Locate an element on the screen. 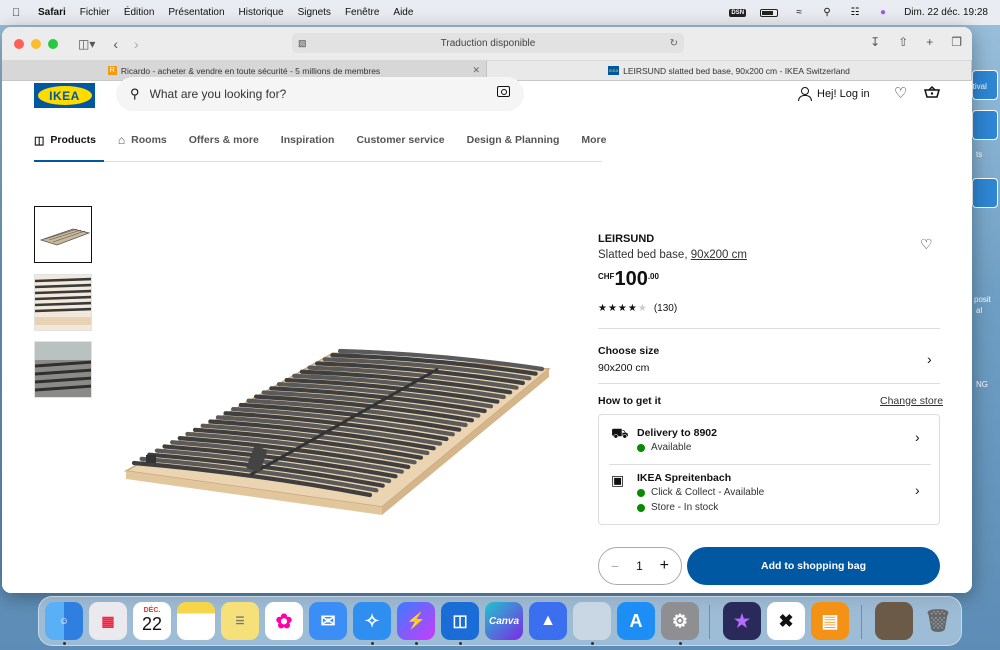 This screenshot has height=650, width=1000. nav-label: Design & Planning is located at coordinates (513, 140).